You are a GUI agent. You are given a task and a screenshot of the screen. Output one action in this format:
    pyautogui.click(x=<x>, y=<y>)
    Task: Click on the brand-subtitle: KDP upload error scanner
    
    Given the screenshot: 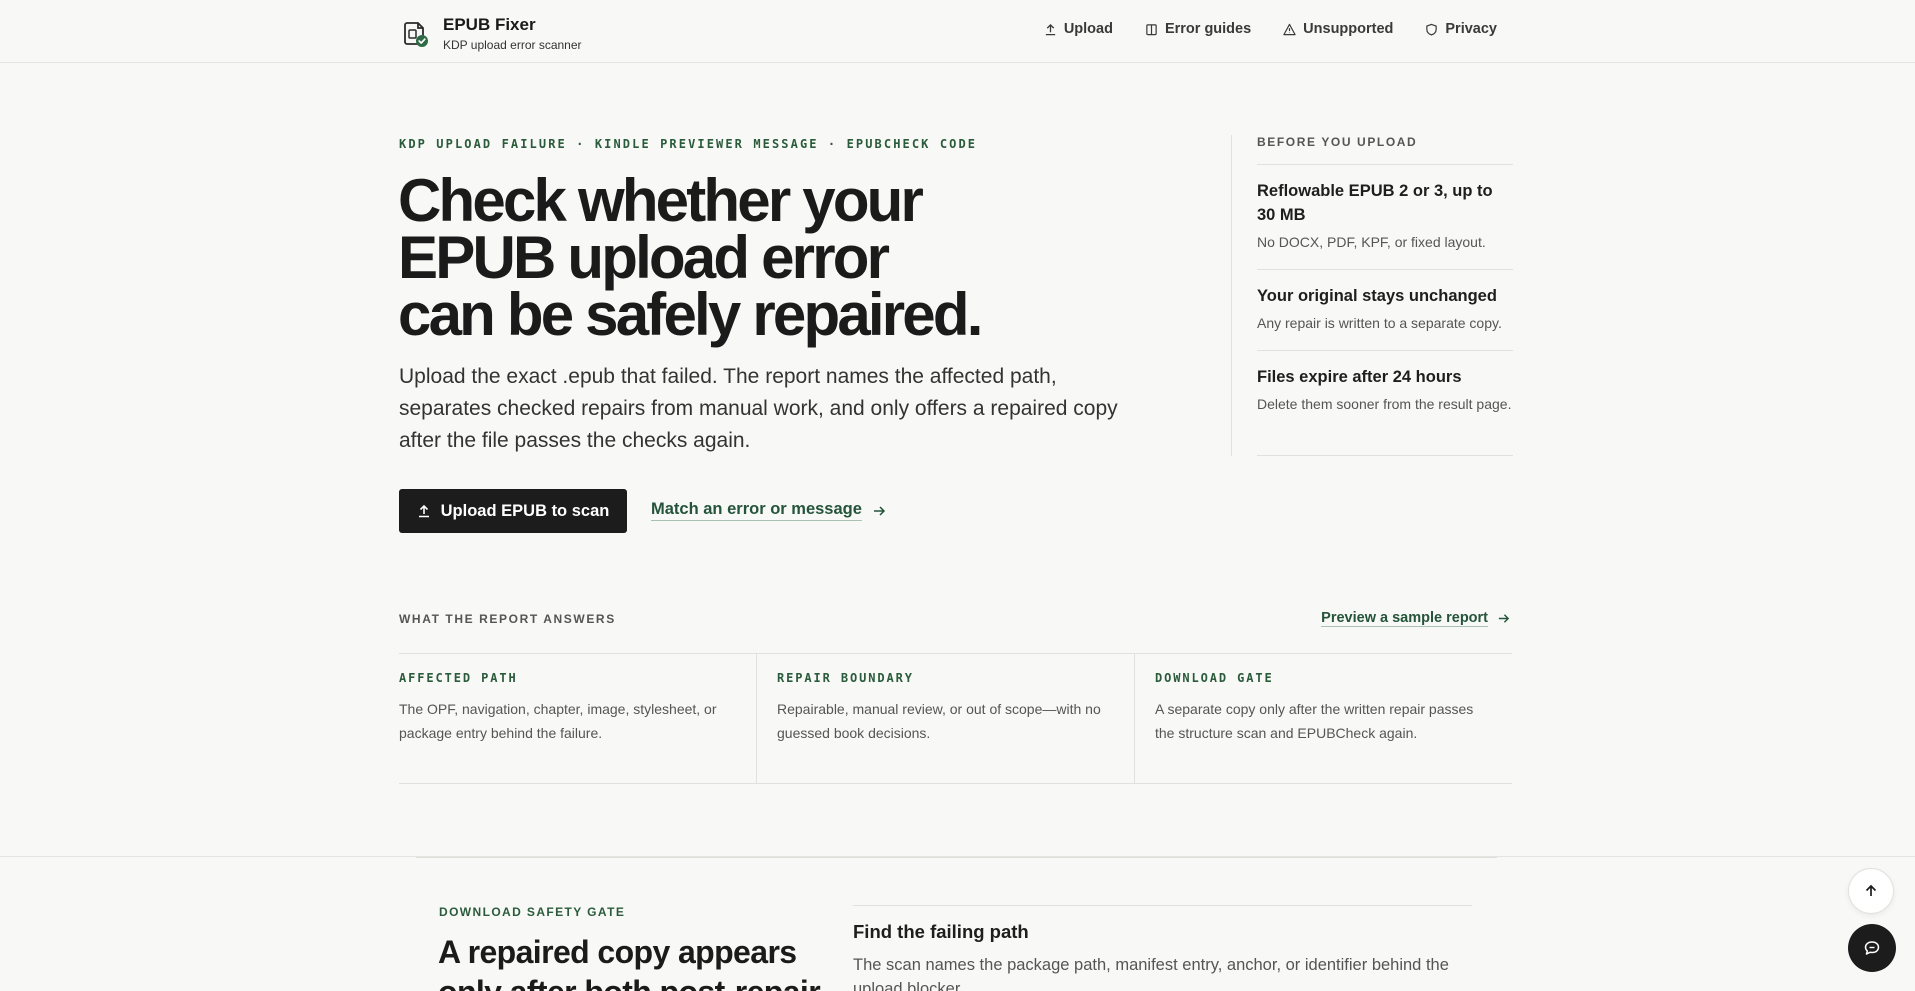 What is the action you would take?
    pyautogui.click(x=512, y=45)
    